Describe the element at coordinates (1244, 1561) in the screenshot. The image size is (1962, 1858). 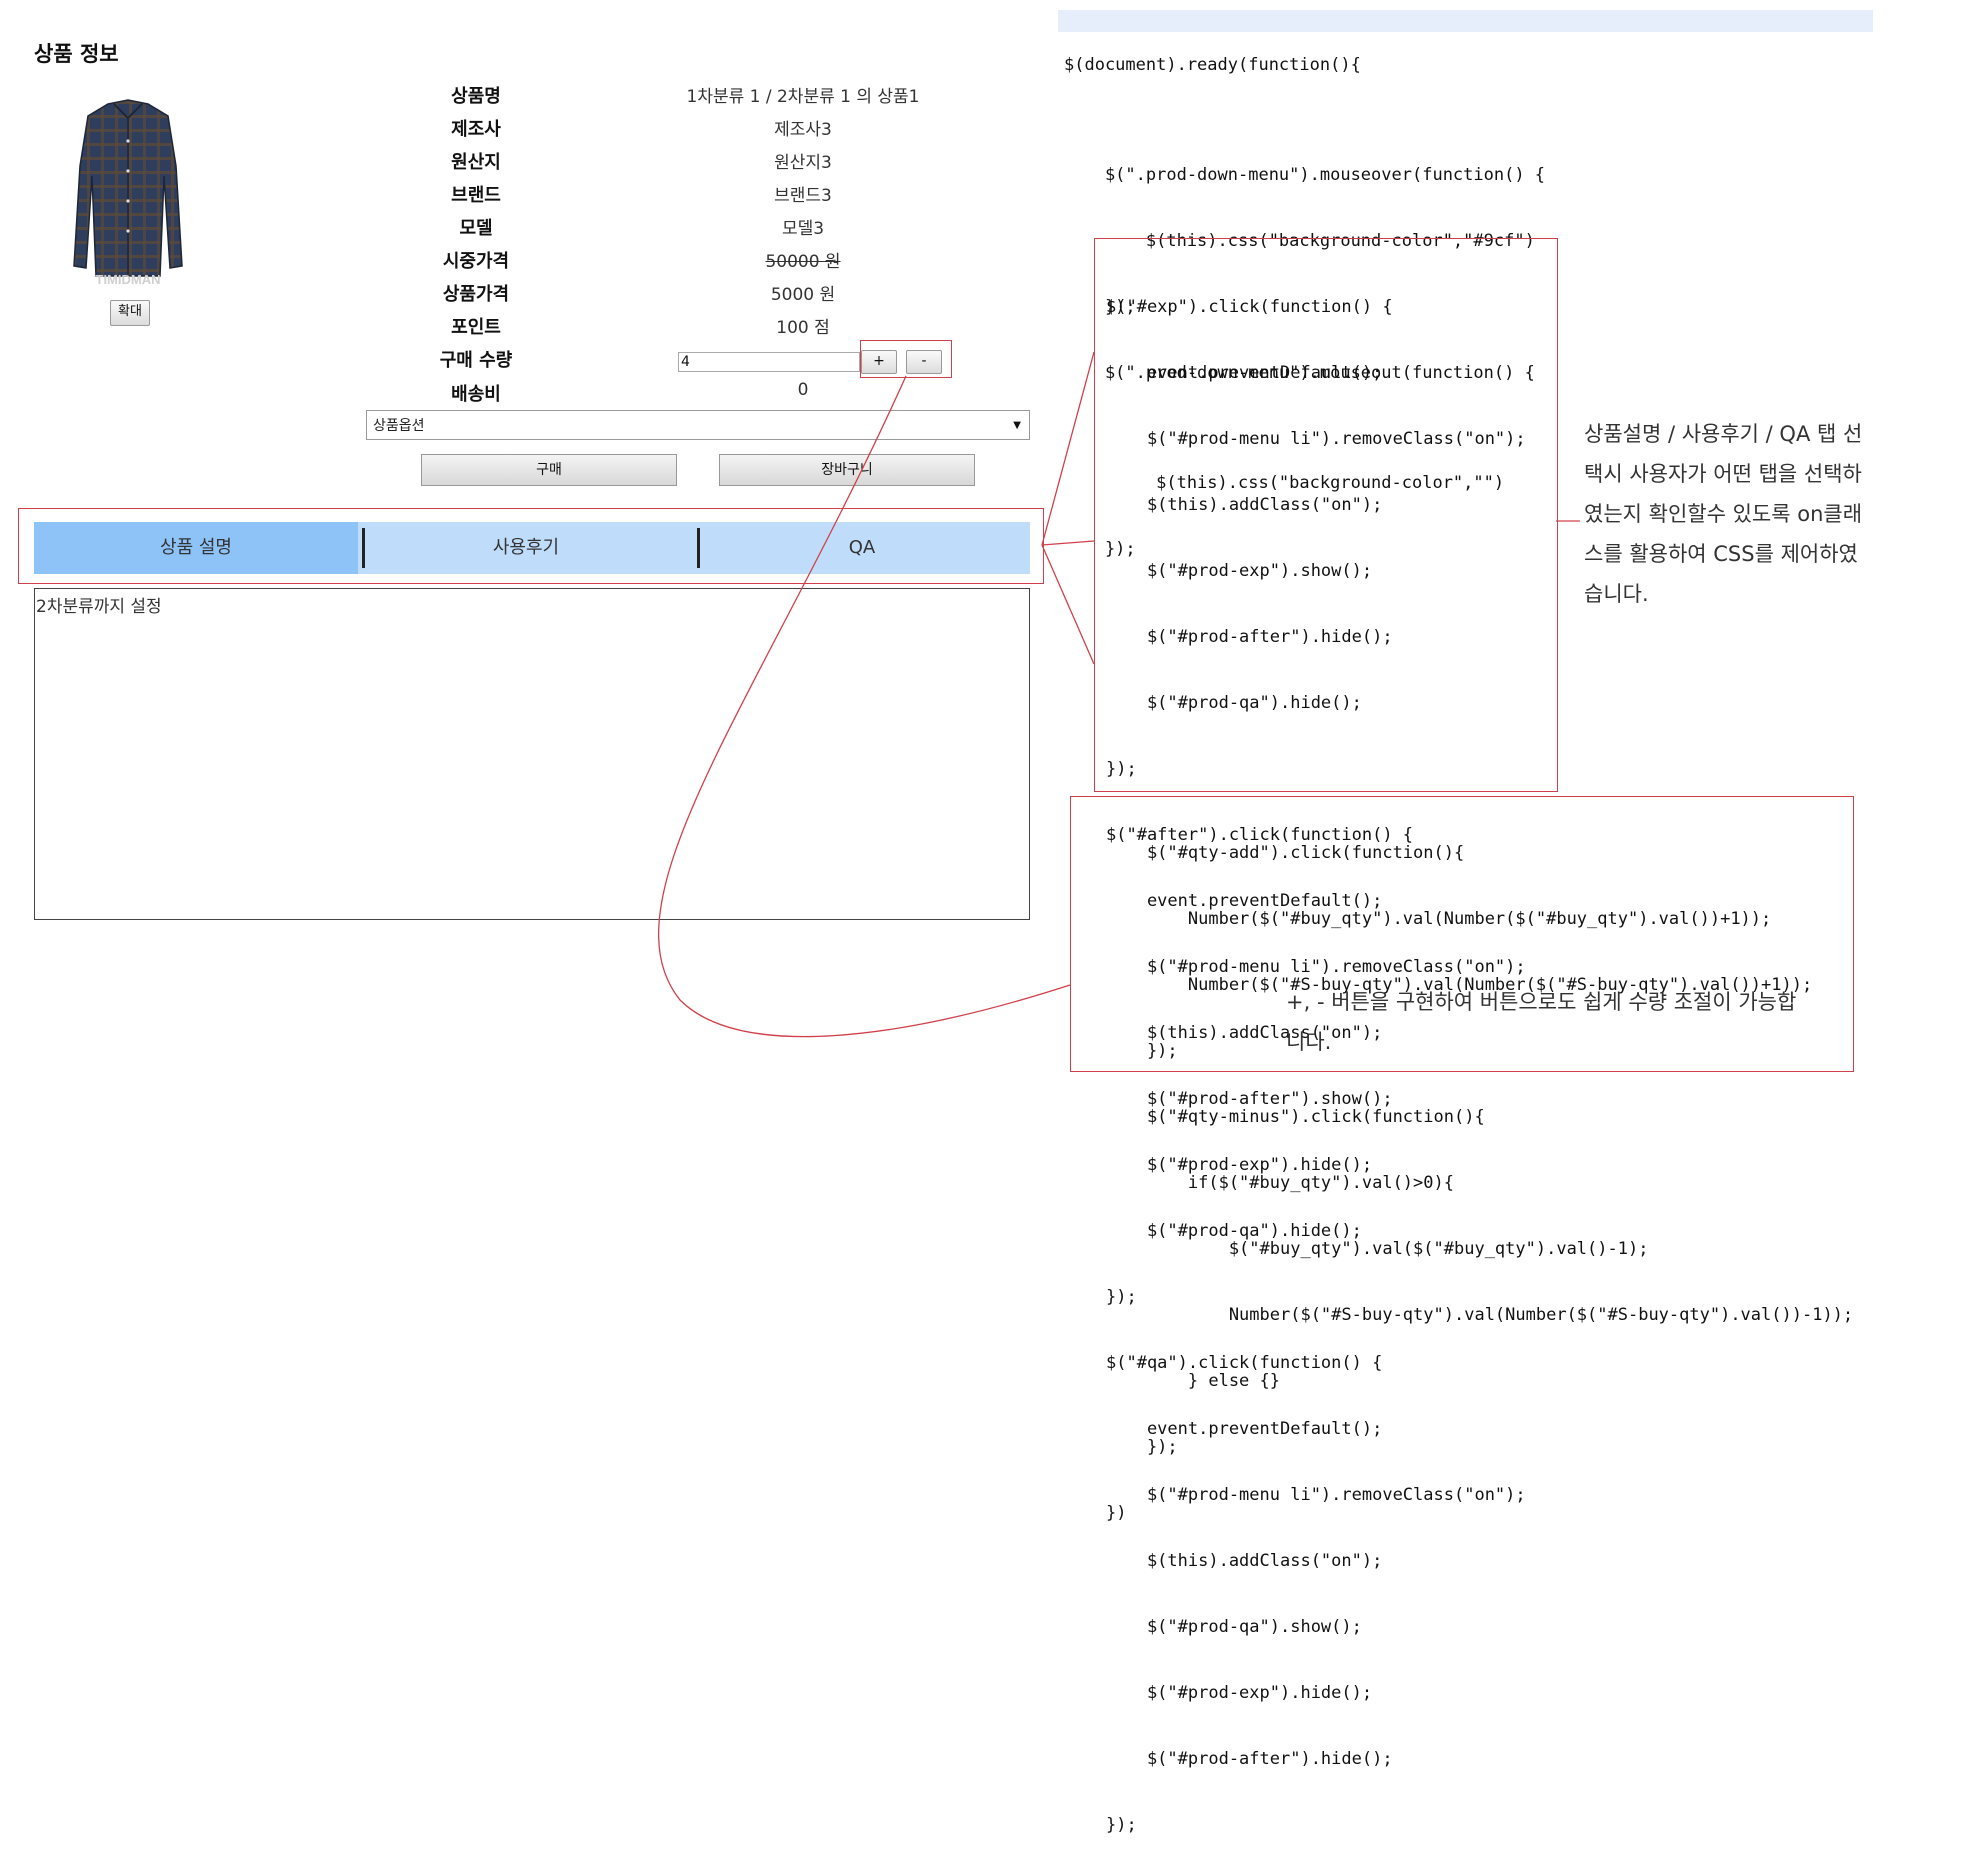
I see `code-line: $(this).addClass("on");` at that location.